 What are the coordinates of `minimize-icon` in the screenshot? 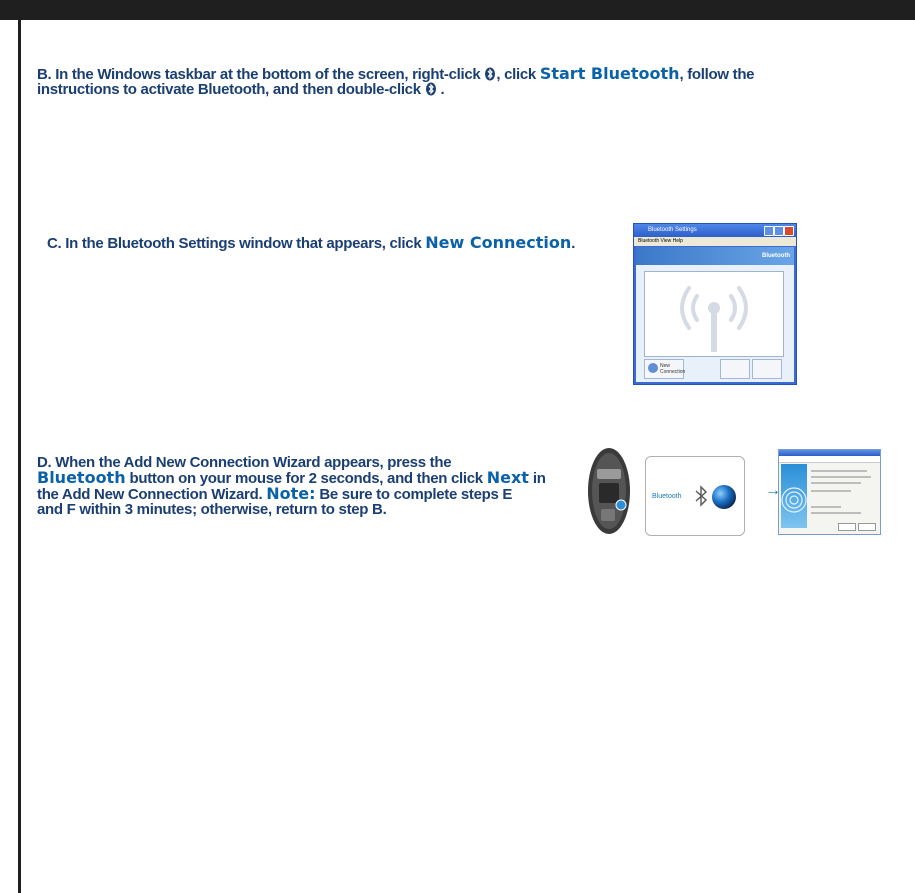 It's located at (769, 231).